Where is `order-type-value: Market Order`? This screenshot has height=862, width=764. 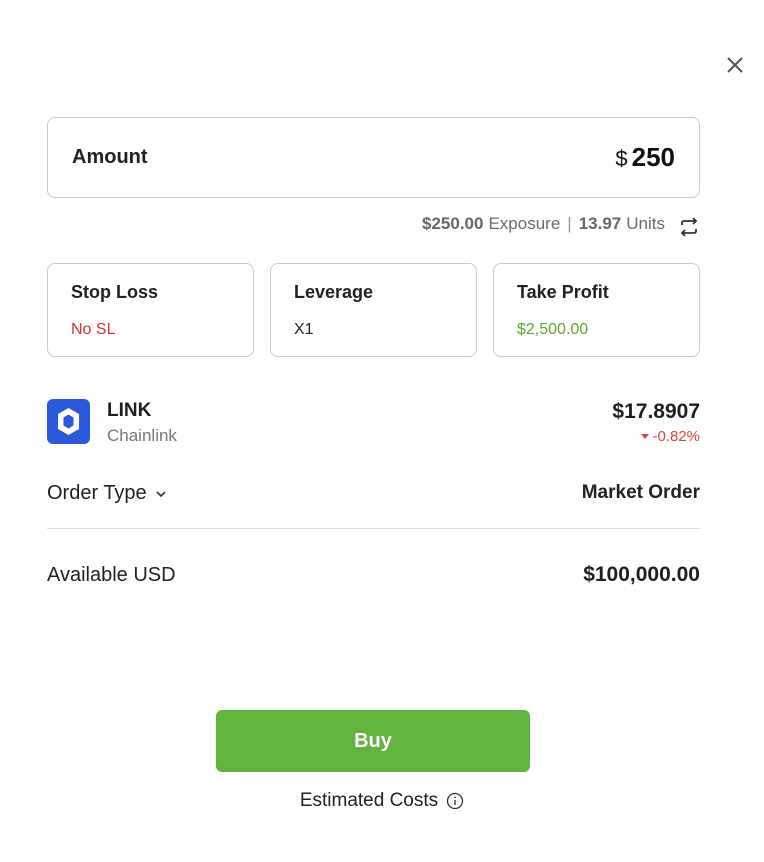 order-type-value: Market Order is located at coordinates (640, 492).